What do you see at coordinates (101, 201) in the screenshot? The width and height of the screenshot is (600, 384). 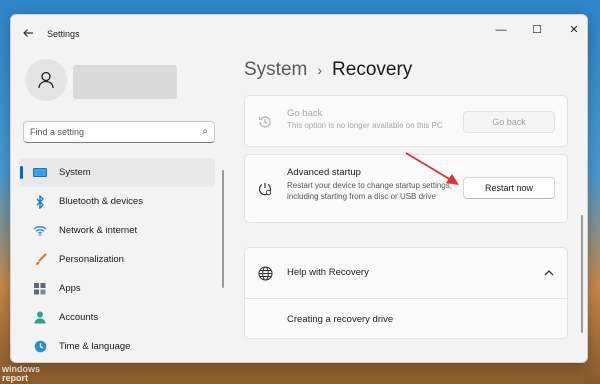 I see `sidebar-item-label: Bluetooth & devices` at bounding box center [101, 201].